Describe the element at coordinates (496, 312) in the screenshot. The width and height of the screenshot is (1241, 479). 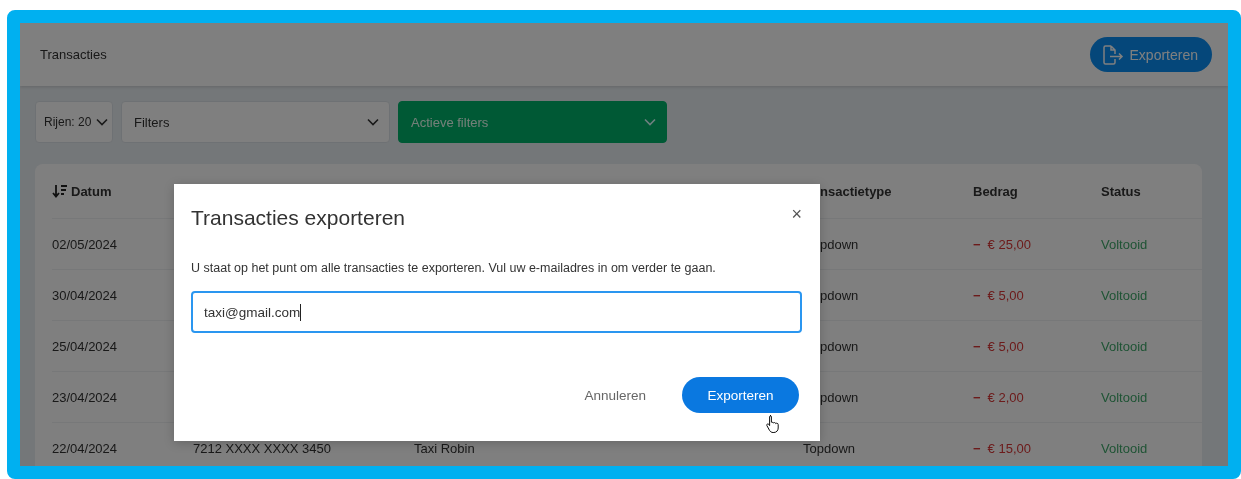
I see `email-field: taxi@gmail.com` at that location.